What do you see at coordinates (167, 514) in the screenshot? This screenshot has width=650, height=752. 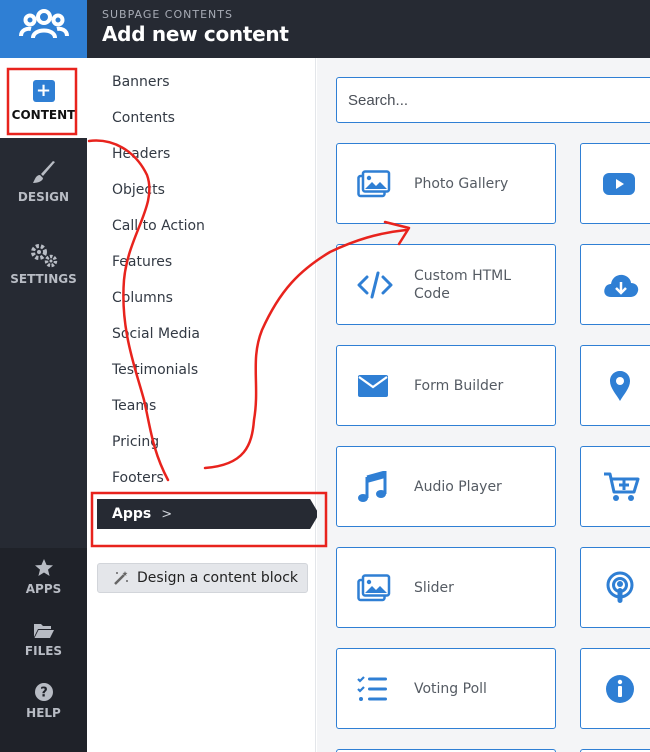 I see `chevron-right-icon: >` at bounding box center [167, 514].